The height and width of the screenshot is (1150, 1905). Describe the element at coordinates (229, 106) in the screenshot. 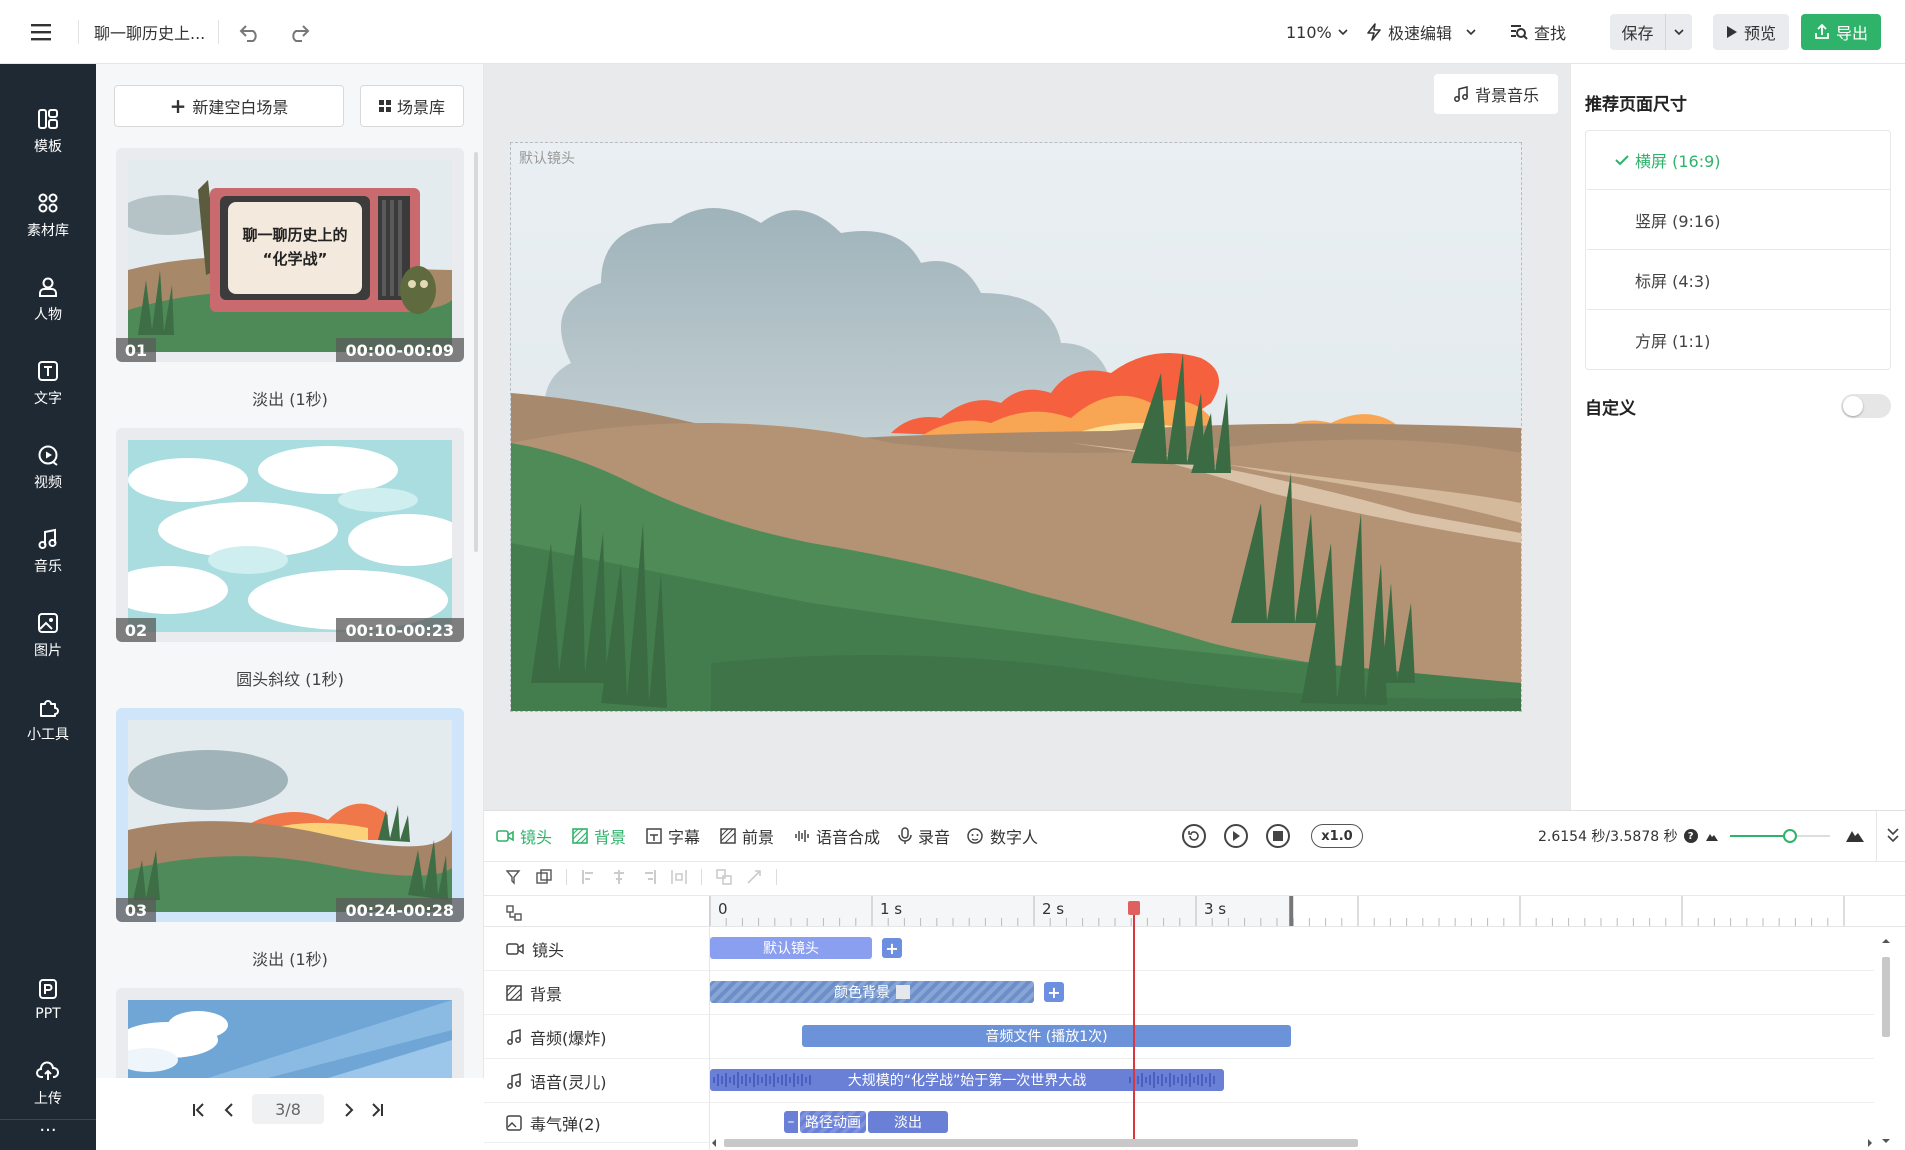

I see `new-blank-scene-button: + 新建空白场景` at that location.